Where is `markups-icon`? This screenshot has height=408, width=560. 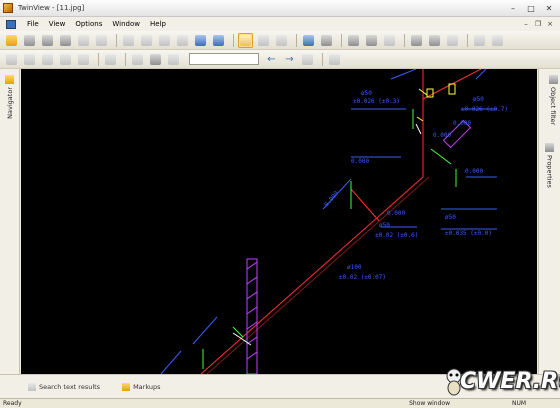
markups-icon is located at coordinates (126, 386).